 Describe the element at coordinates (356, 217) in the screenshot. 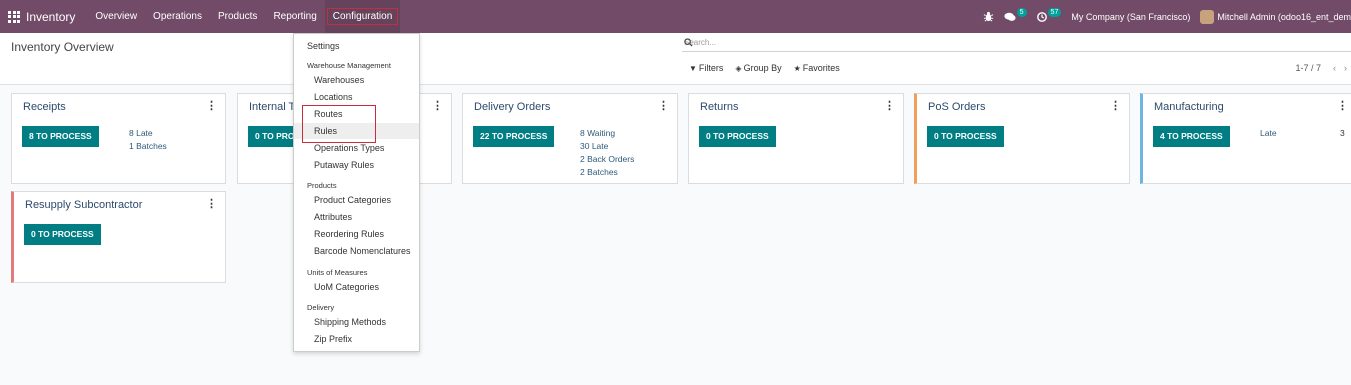

I see `menu-item-attributes: Attributes` at that location.